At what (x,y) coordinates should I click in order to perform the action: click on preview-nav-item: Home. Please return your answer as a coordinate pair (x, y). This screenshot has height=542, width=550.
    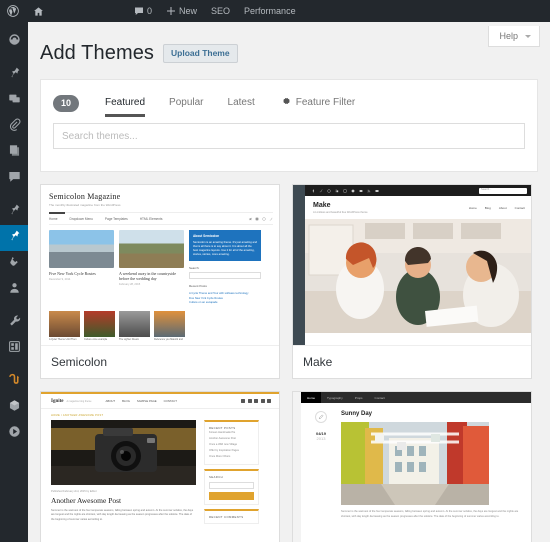
    Looking at the image, I should click on (53, 218).